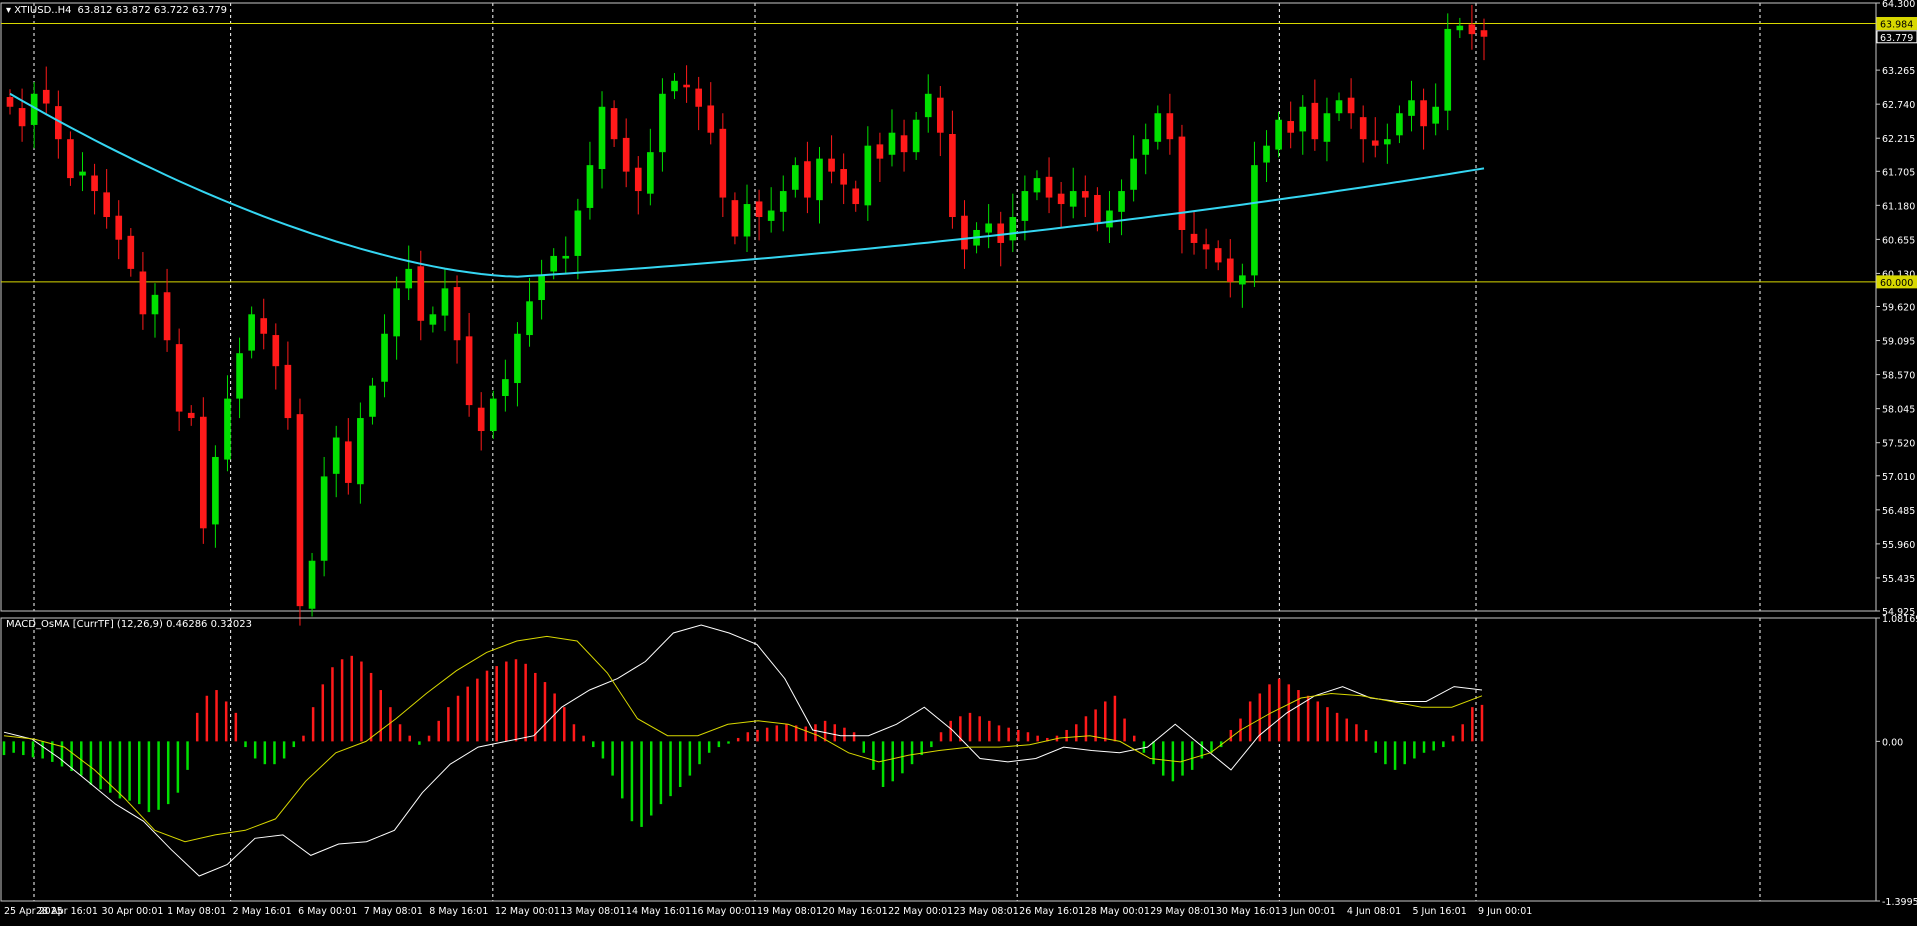  What do you see at coordinates (1898, 477) in the screenshot?
I see `price-tick-label: 57.010` at bounding box center [1898, 477].